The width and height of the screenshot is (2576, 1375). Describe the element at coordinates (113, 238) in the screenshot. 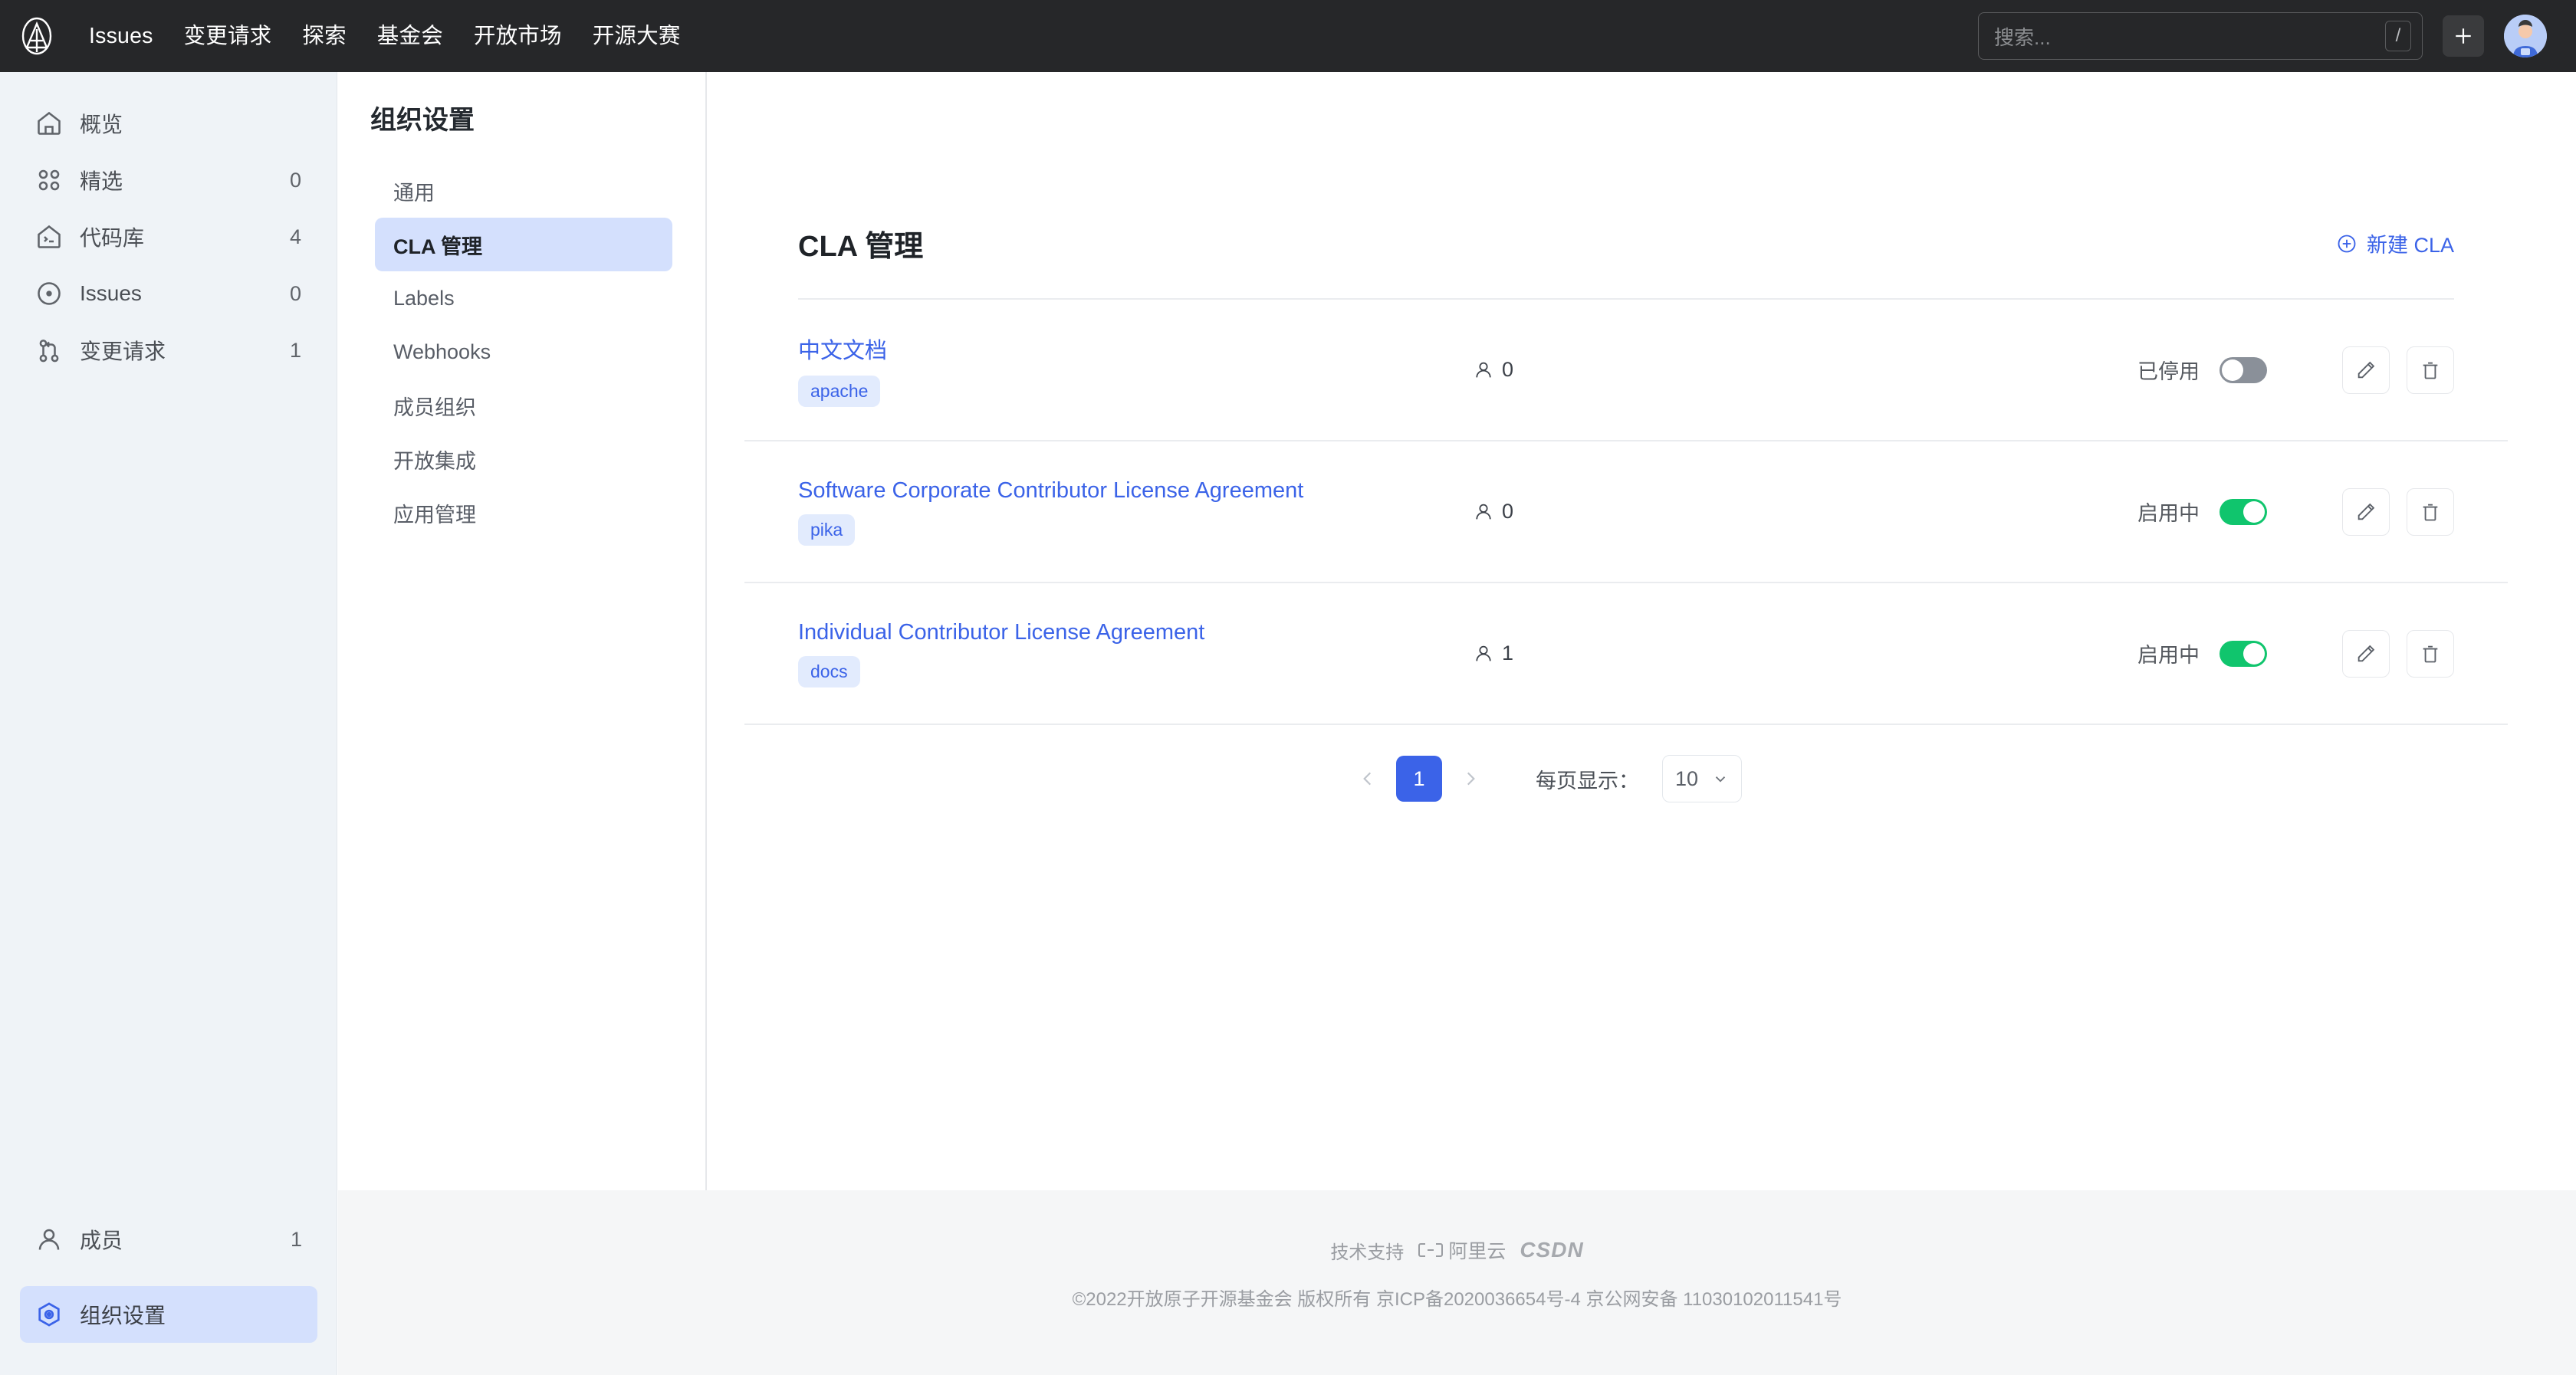

I see `sidebar-item-repositories-label: 代码库` at that location.